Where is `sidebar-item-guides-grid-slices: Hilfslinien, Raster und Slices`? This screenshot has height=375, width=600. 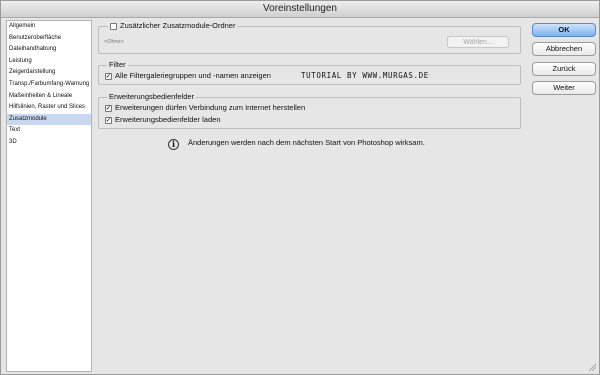
sidebar-item-guides-grid-slices: Hilfslinien, Raster und Slices is located at coordinates (49, 108).